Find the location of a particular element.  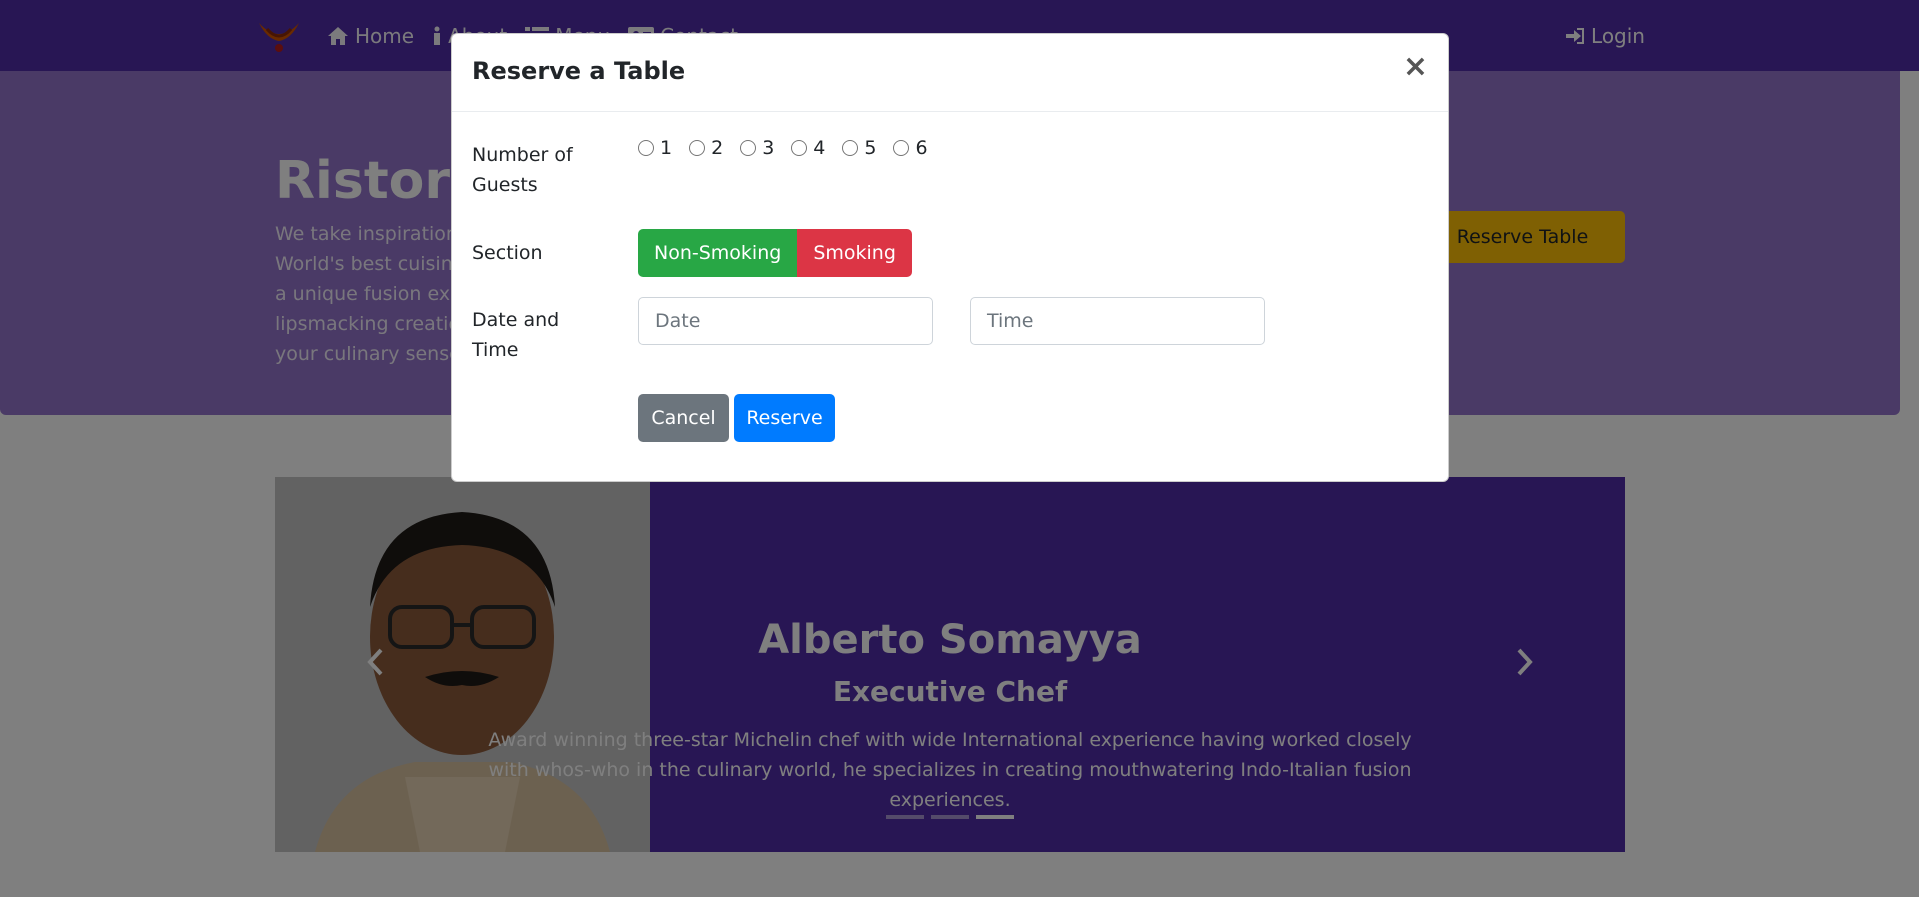

section-label: Section is located at coordinates (507, 253).